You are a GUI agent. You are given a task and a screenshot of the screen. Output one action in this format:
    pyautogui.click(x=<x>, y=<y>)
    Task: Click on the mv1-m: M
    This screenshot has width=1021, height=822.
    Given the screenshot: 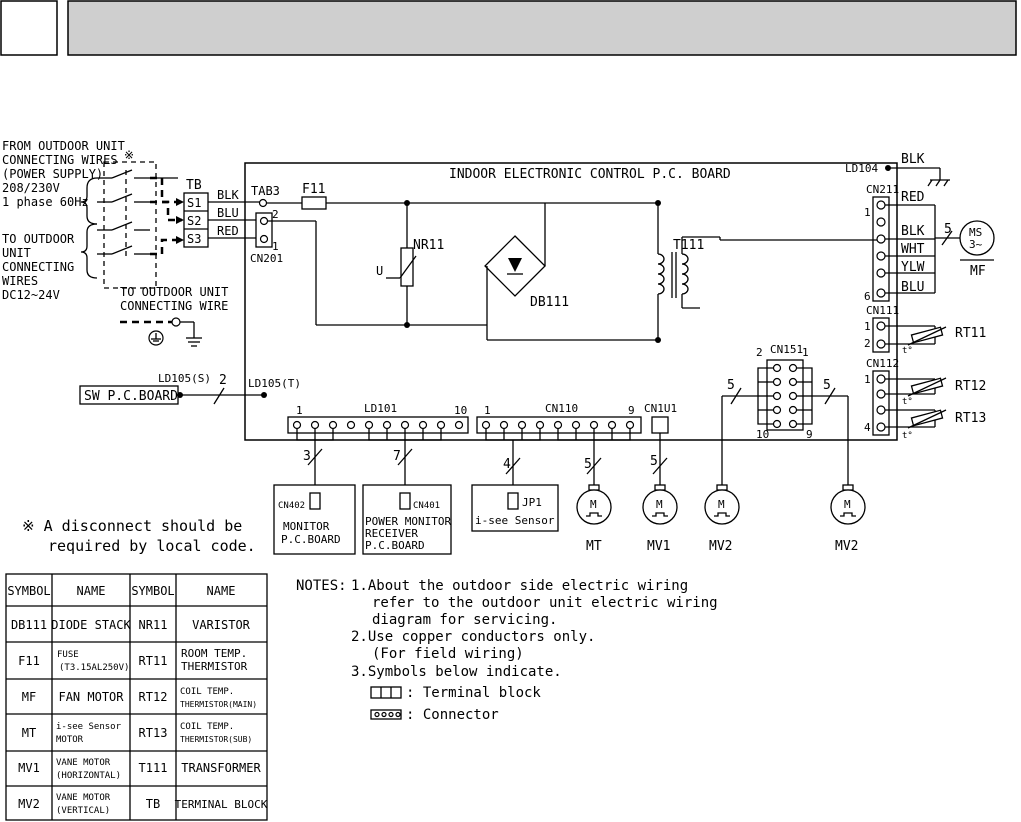 What is the action you would take?
    pyautogui.click(x=659, y=504)
    